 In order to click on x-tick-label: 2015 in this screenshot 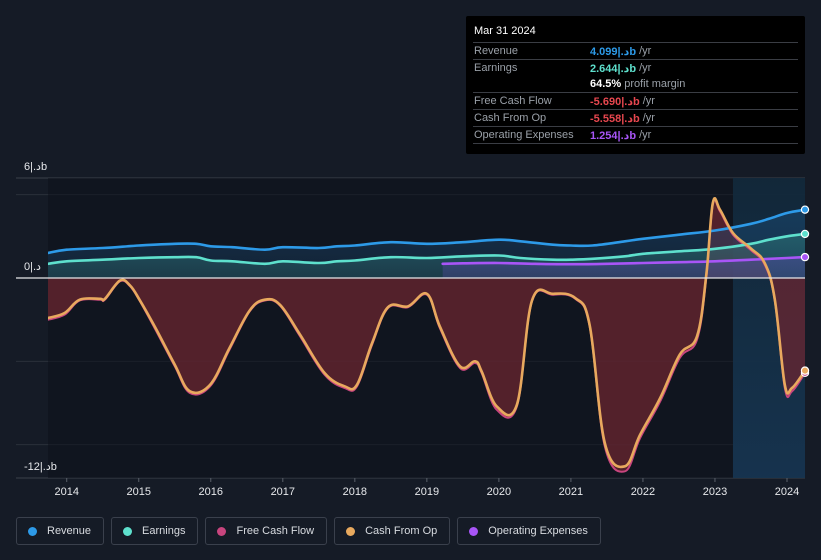, I will do `click(139, 492)`.